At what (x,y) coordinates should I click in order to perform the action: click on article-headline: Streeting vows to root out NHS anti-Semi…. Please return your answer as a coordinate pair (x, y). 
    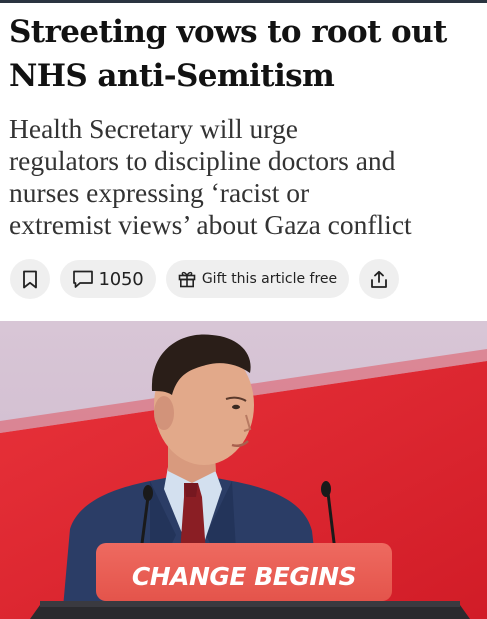
    Looking at the image, I should click on (244, 54).